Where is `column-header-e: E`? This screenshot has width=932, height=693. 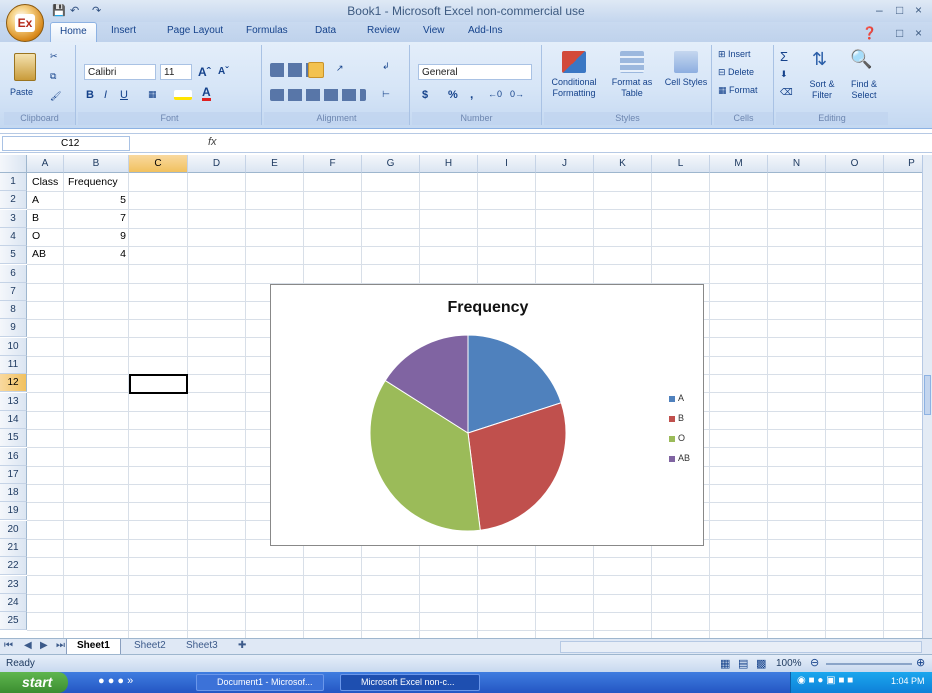
column-header-e: E is located at coordinates (275, 164).